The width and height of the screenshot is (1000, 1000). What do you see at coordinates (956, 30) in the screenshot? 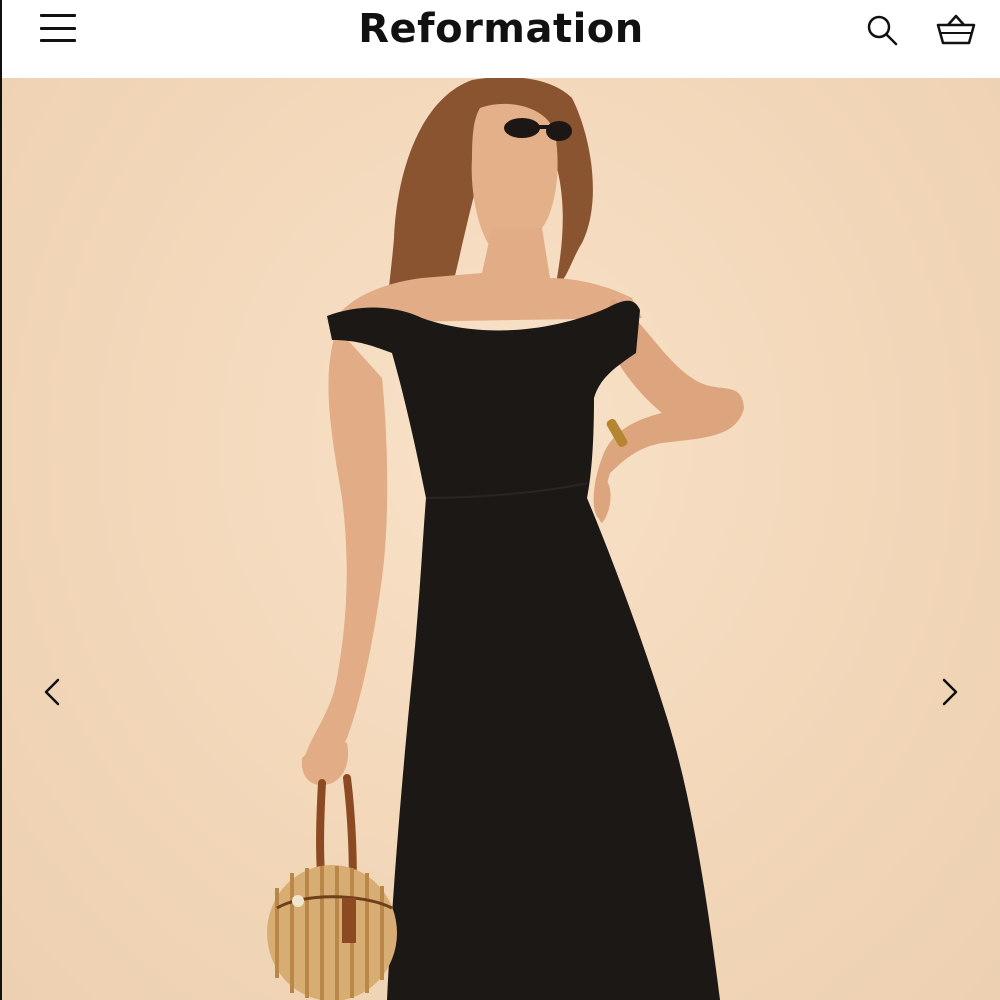
I see `basket-icon` at bounding box center [956, 30].